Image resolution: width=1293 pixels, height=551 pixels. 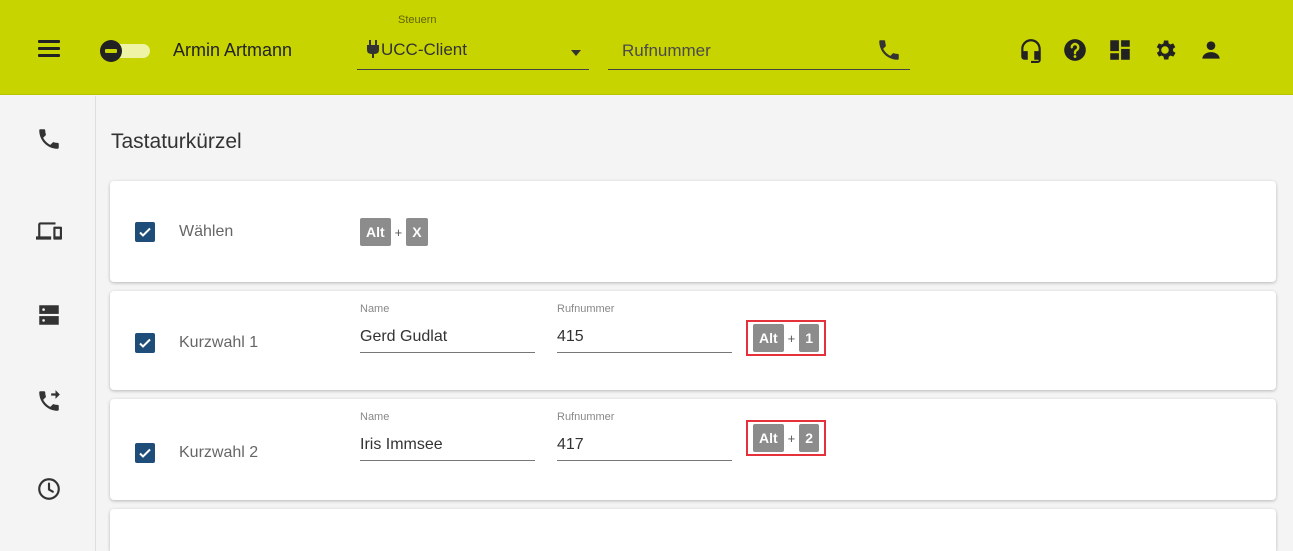 What do you see at coordinates (49, 489) in the screenshot?
I see `clock-icon` at bounding box center [49, 489].